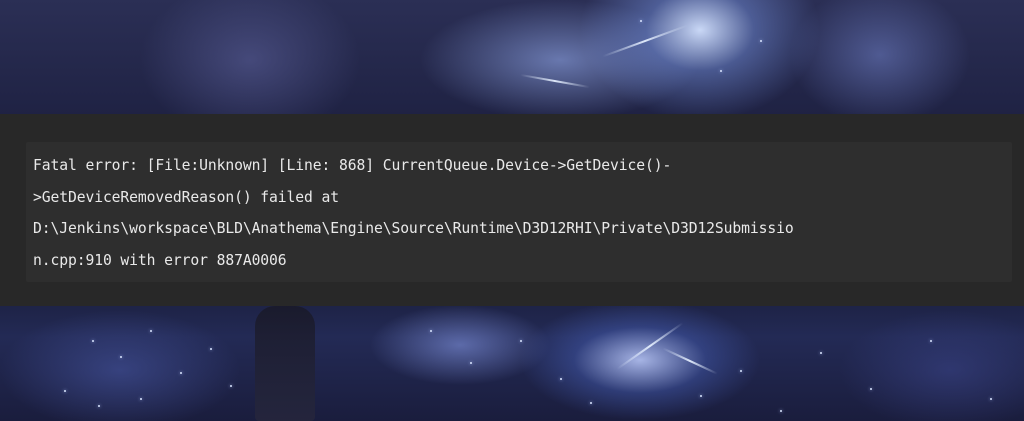 This screenshot has width=1024, height=421. I want to click on character-silhouette, so click(285, 363).